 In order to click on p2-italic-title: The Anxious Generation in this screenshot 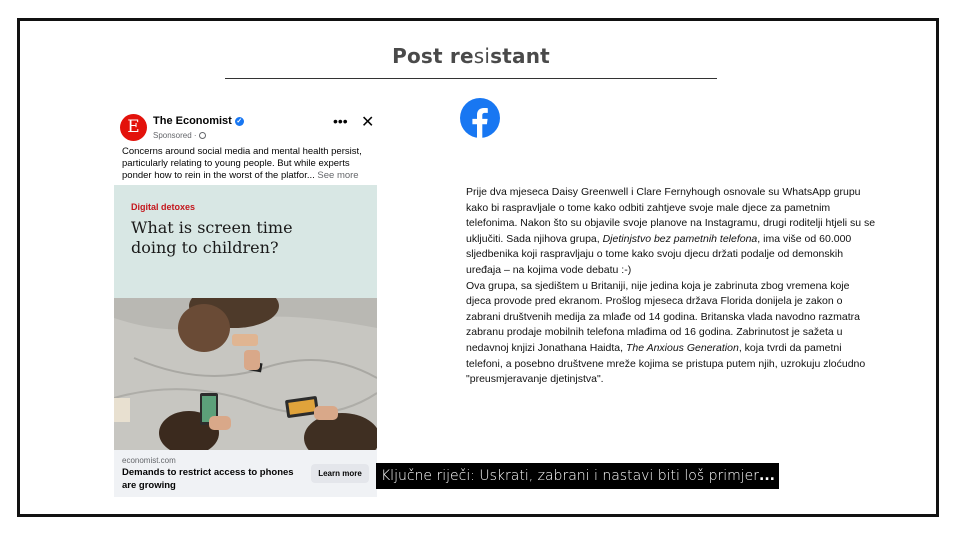, I will do `click(682, 347)`.